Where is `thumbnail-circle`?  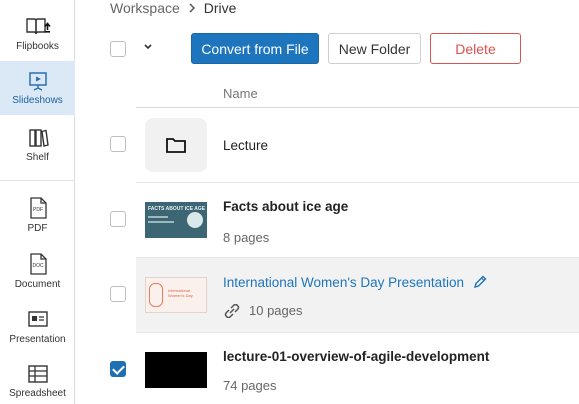 thumbnail-circle is located at coordinates (195, 220).